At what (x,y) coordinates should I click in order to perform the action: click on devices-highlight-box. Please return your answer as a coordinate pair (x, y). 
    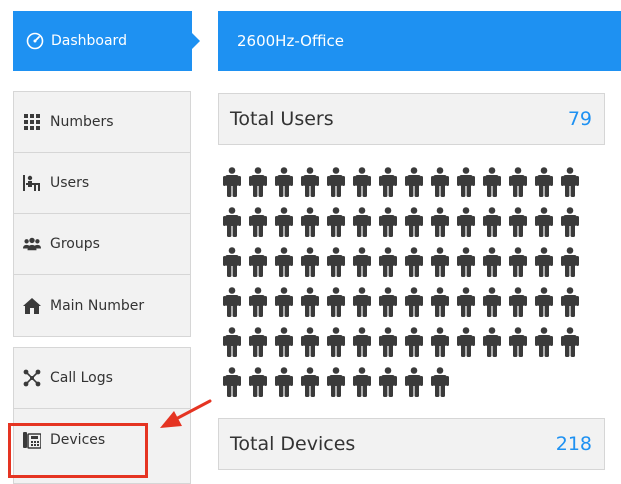
    Looking at the image, I should click on (78, 450).